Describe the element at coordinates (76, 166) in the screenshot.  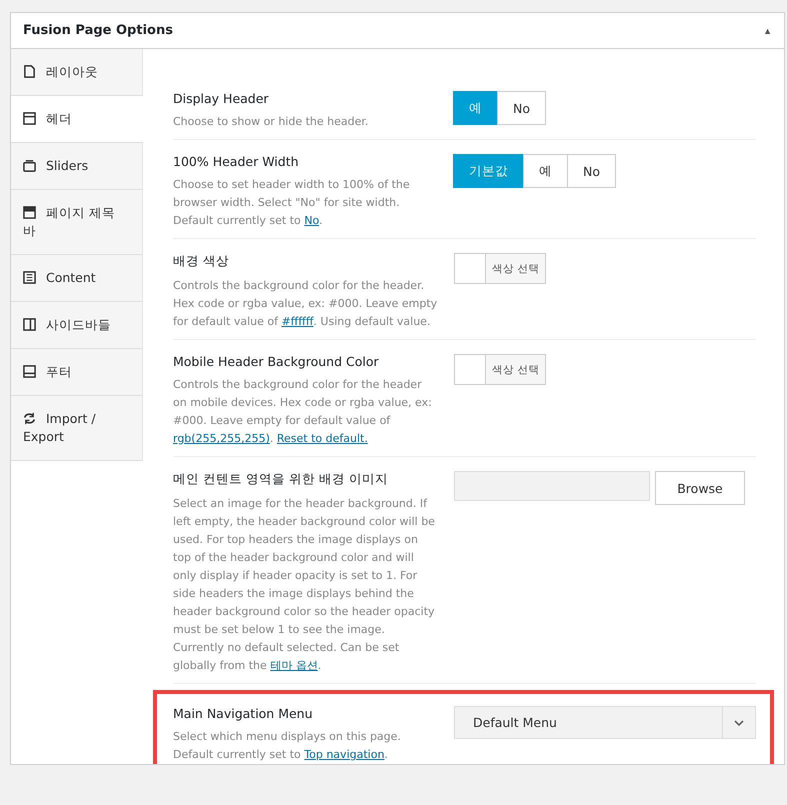
I see `sidebar-tab: Sliders` at that location.